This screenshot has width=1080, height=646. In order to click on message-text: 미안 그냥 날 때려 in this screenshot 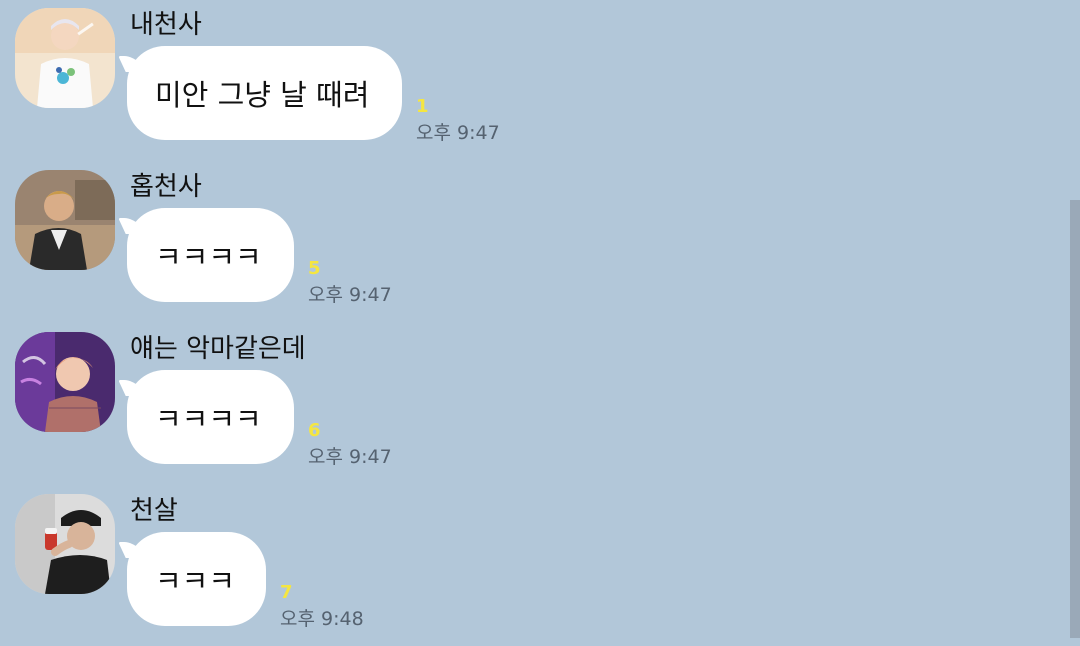, I will do `click(262, 95)`.